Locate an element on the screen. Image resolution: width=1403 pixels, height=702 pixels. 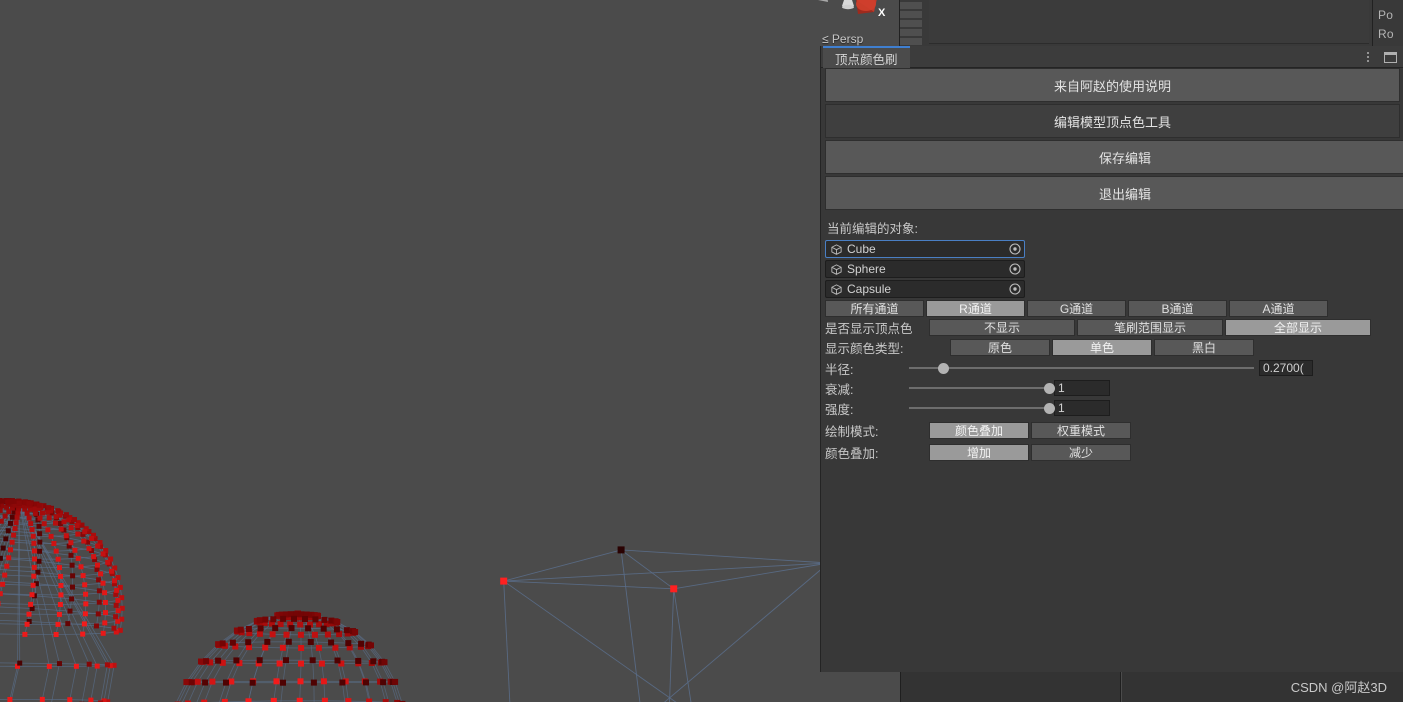
tab-bar-tools is located at coordinates (1380, 57).